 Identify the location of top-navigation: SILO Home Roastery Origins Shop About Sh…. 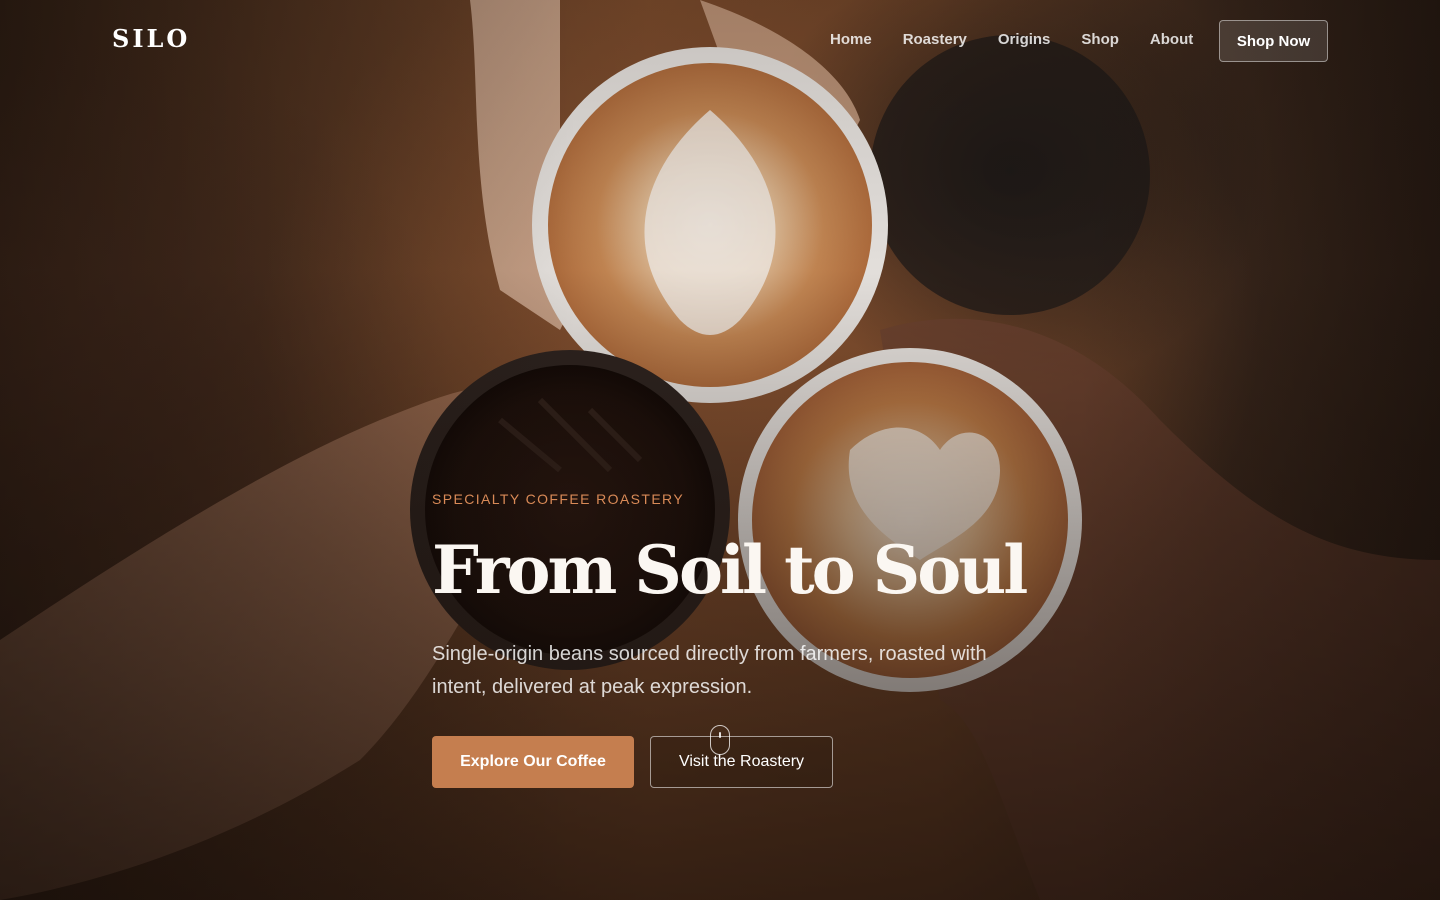
(720, 41).